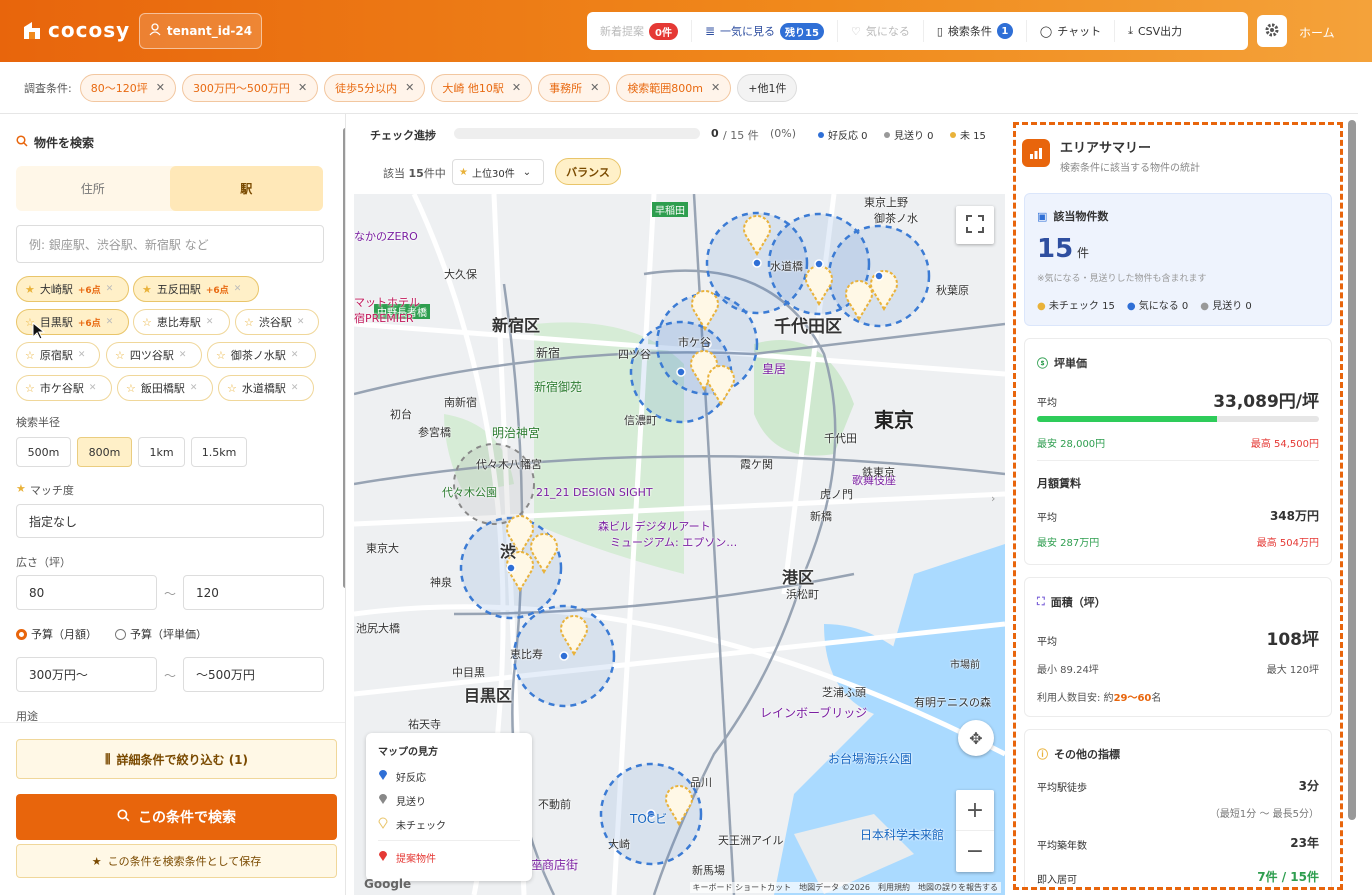 The height and width of the screenshot is (895, 1372). Describe the element at coordinates (72, 289) in the screenshot. I see `station-chip: ★ 大崎駅 +6点 ✕` at that location.